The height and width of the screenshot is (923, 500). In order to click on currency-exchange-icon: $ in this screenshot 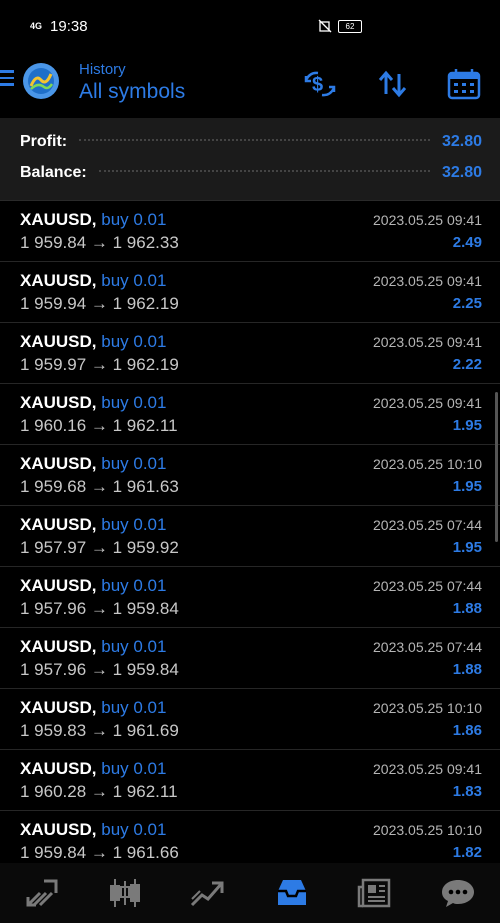, I will do `click(320, 84)`.